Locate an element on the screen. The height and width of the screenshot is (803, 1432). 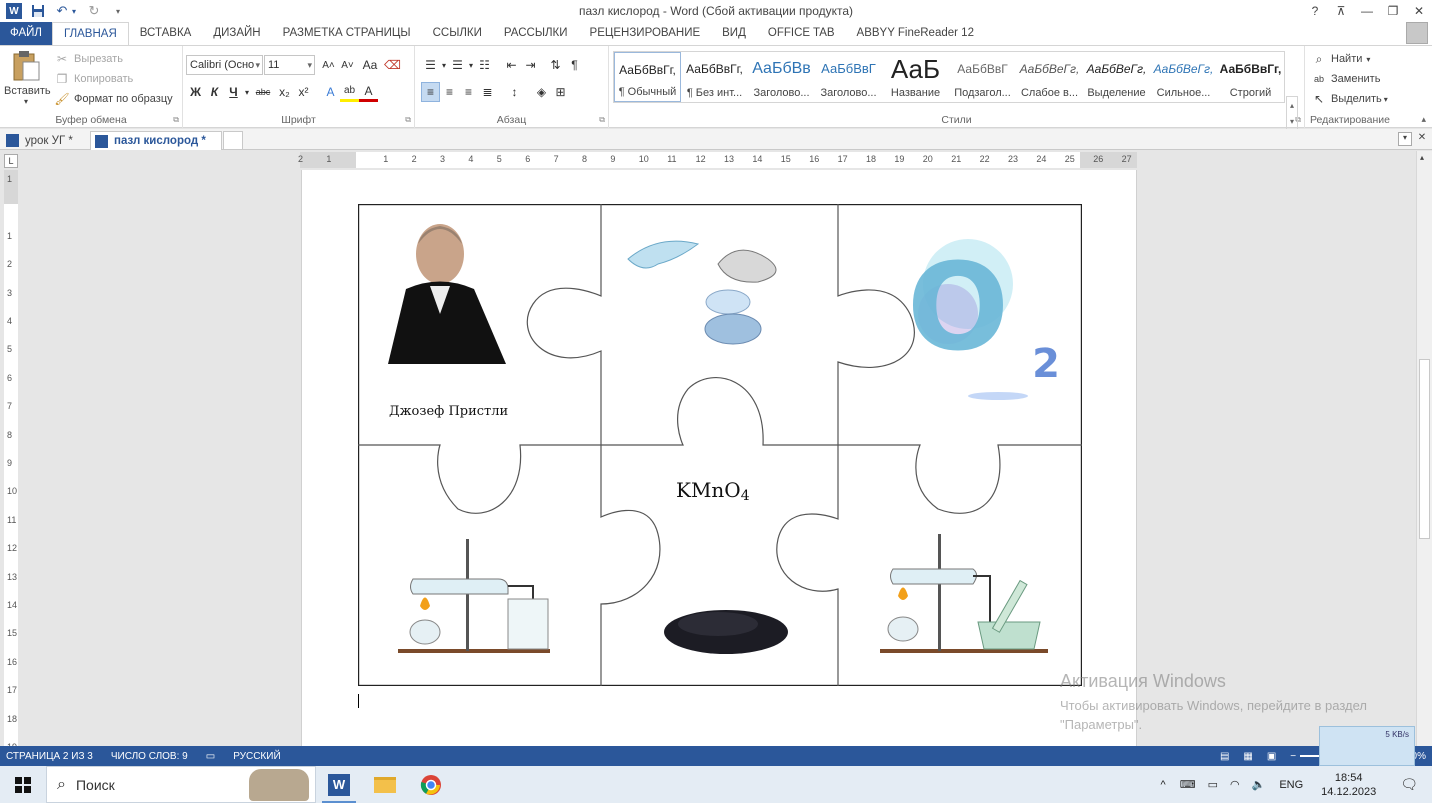
justify-icon: ≣ is located at coordinates (487, 92).